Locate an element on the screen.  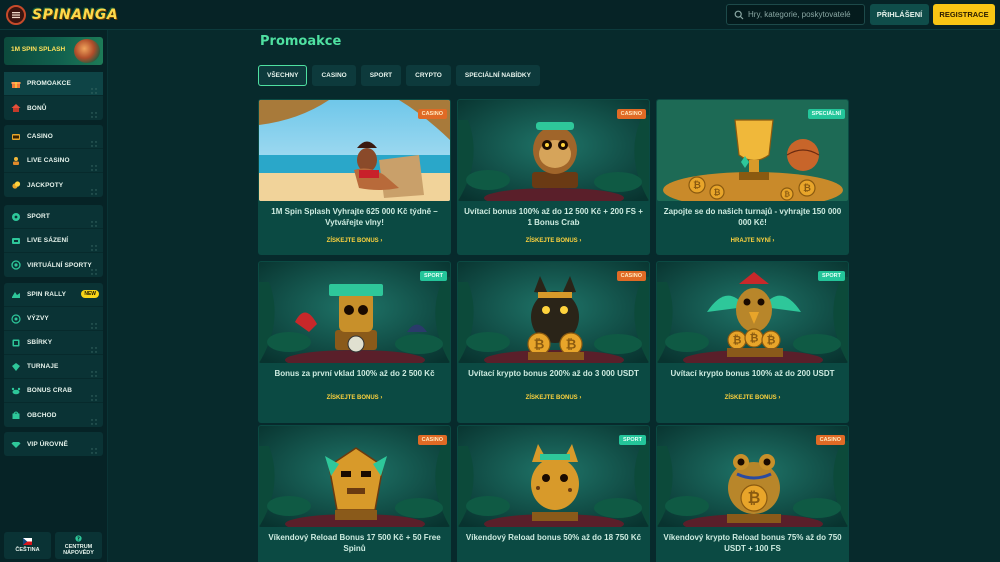
sidebar-item-obchod: OBCHOD is located at coordinates (53, 415).